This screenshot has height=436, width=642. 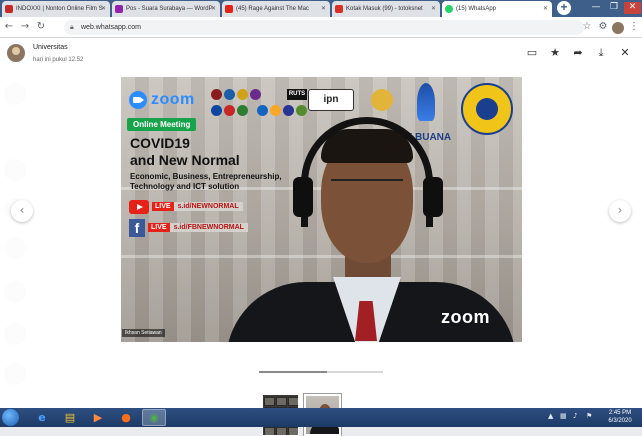 I want to click on minimize-button: —, so click(x=596, y=8).